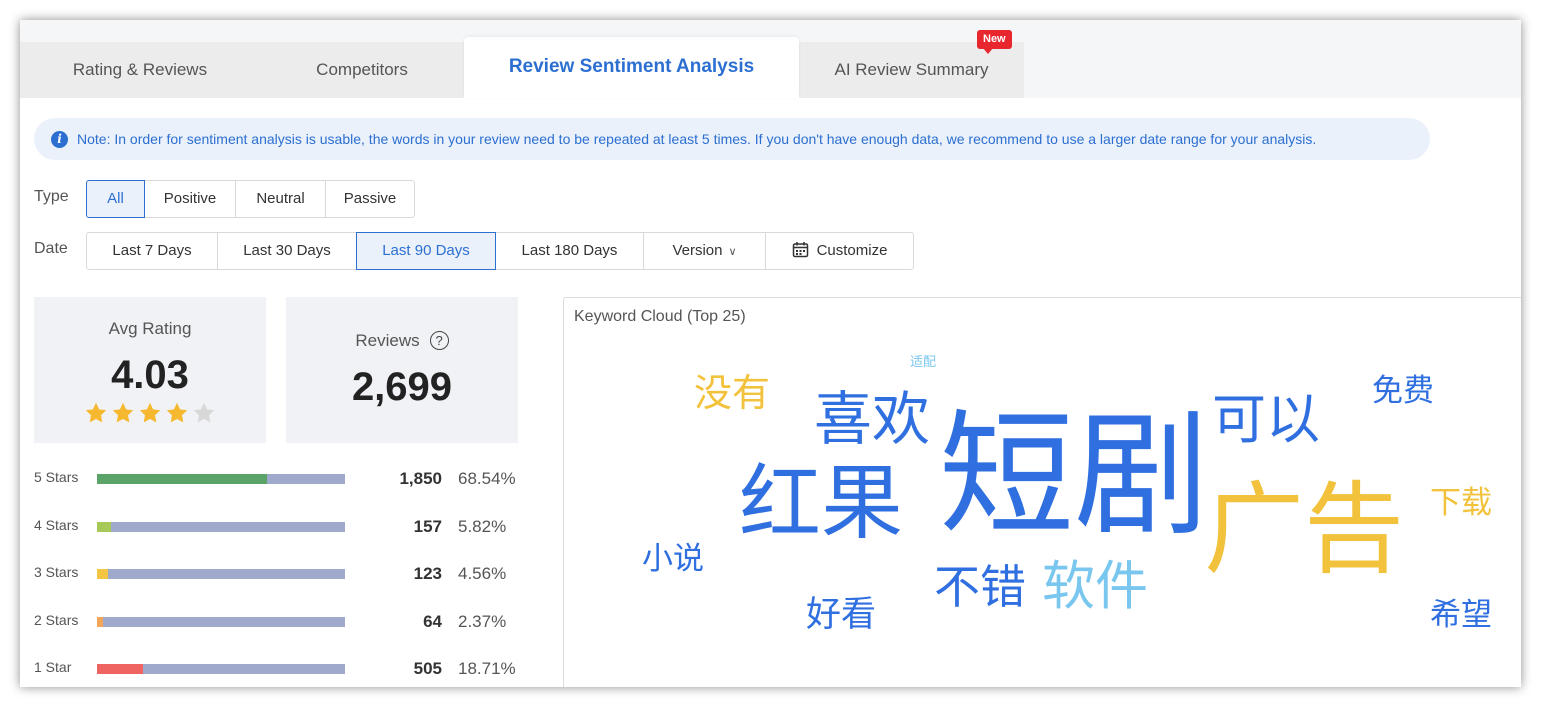 The image size is (1541, 707). I want to click on distribution-label: 3 Stars, so click(56, 572).